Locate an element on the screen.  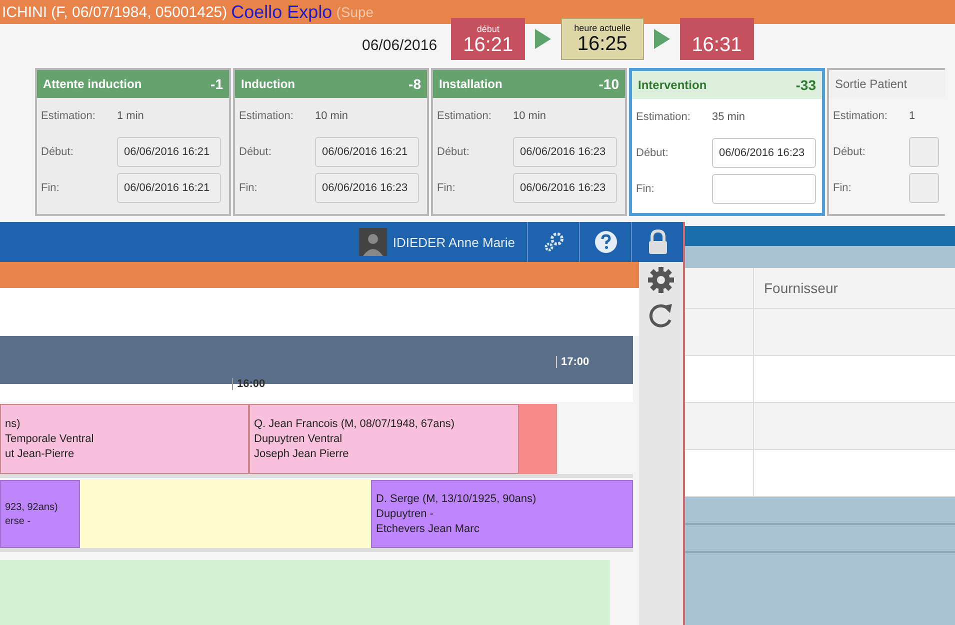
event-text: Etchevers Jean Marc is located at coordinates (428, 529).